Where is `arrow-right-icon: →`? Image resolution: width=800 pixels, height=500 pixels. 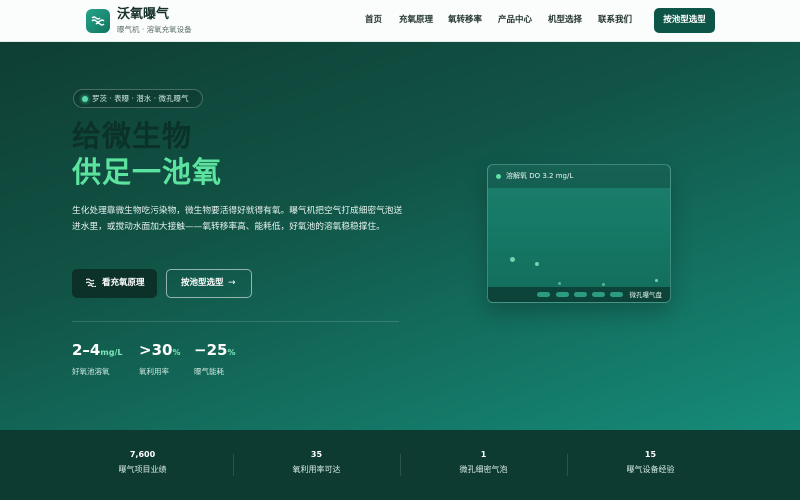
arrow-right-icon: → is located at coordinates (232, 283).